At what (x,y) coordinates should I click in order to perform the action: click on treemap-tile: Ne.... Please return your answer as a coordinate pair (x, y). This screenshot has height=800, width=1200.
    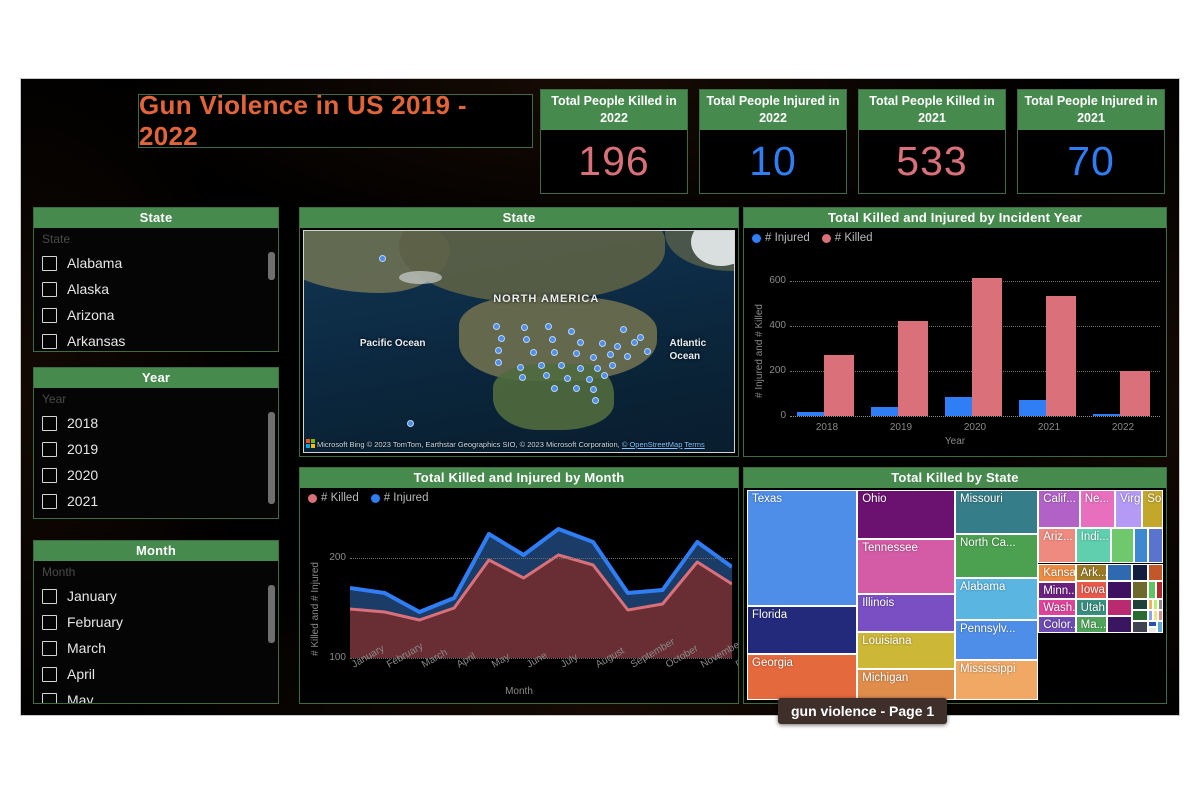
    Looking at the image, I should click on (1097, 509).